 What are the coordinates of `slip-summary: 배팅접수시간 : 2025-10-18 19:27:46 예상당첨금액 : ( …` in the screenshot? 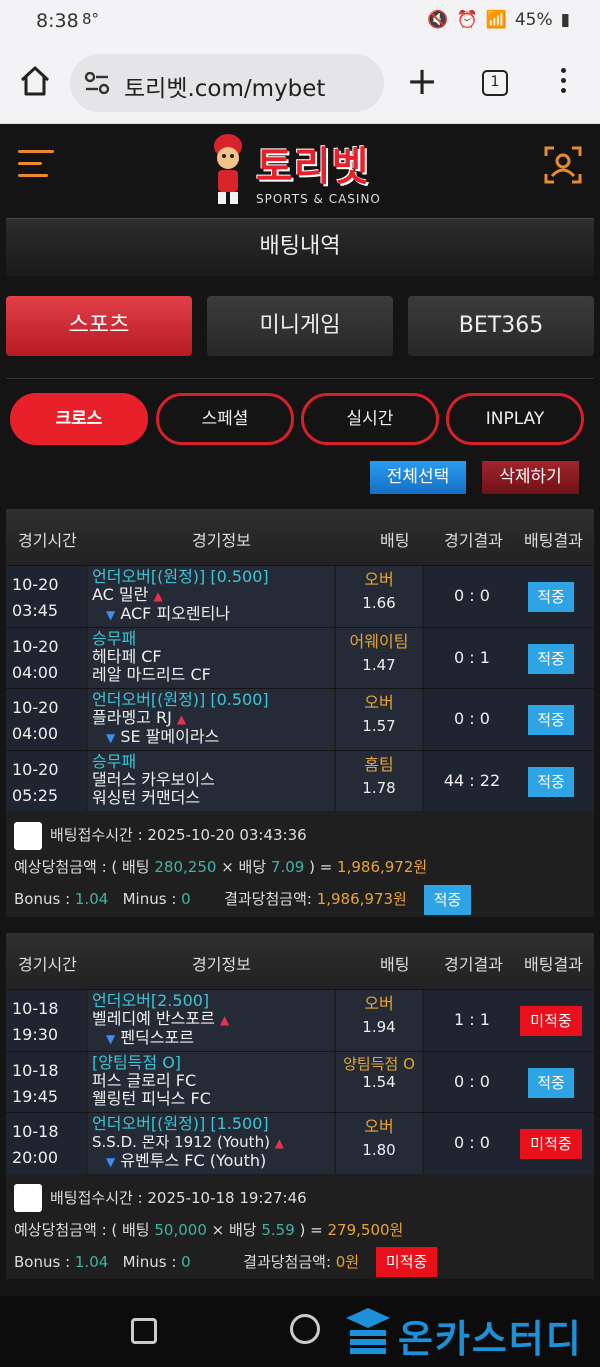 It's located at (300, 1225).